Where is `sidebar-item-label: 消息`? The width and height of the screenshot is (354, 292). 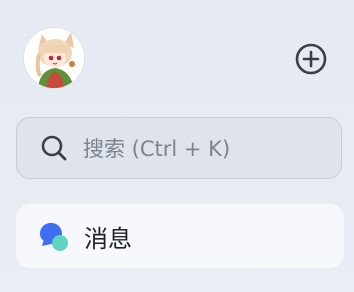 sidebar-item-label: 消息 is located at coordinates (108, 238).